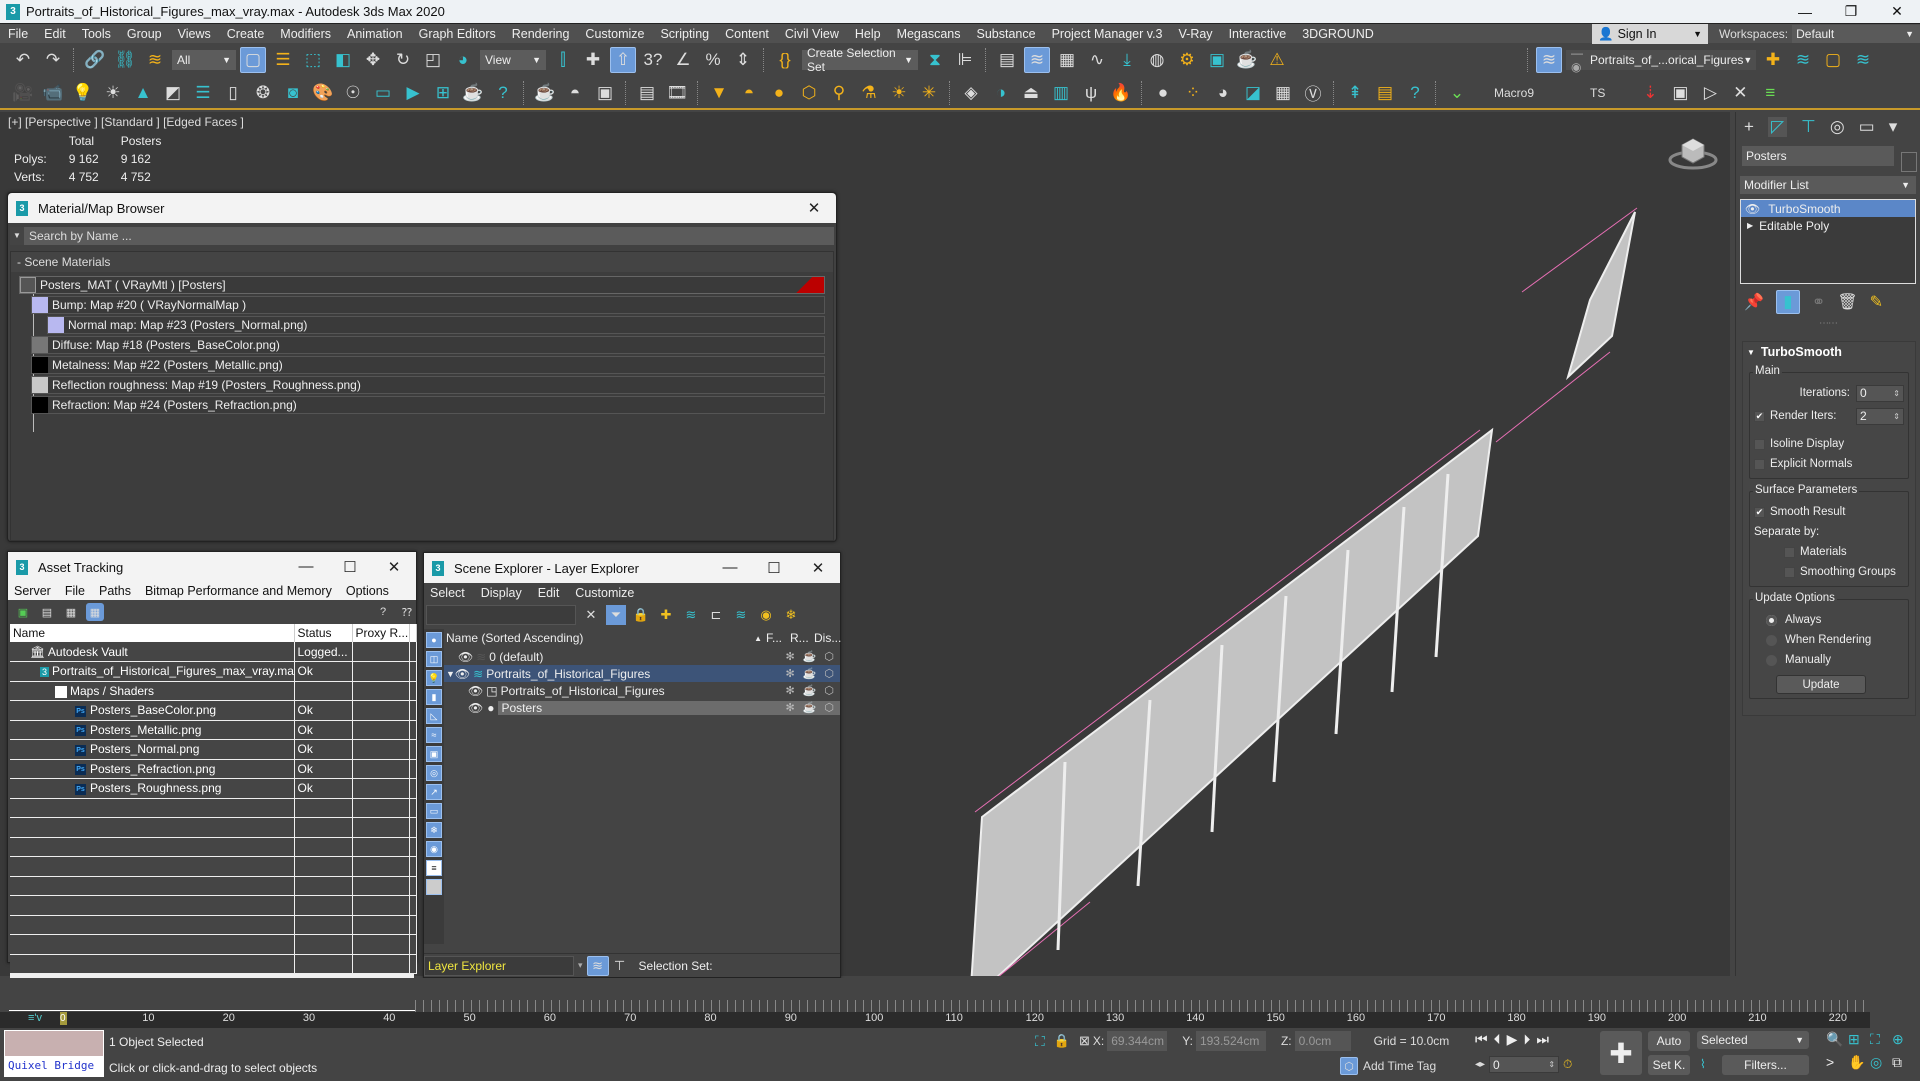  What do you see at coordinates (1787, 302) in the screenshot?
I see `show-end-result-icon: ▮` at bounding box center [1787, 302].